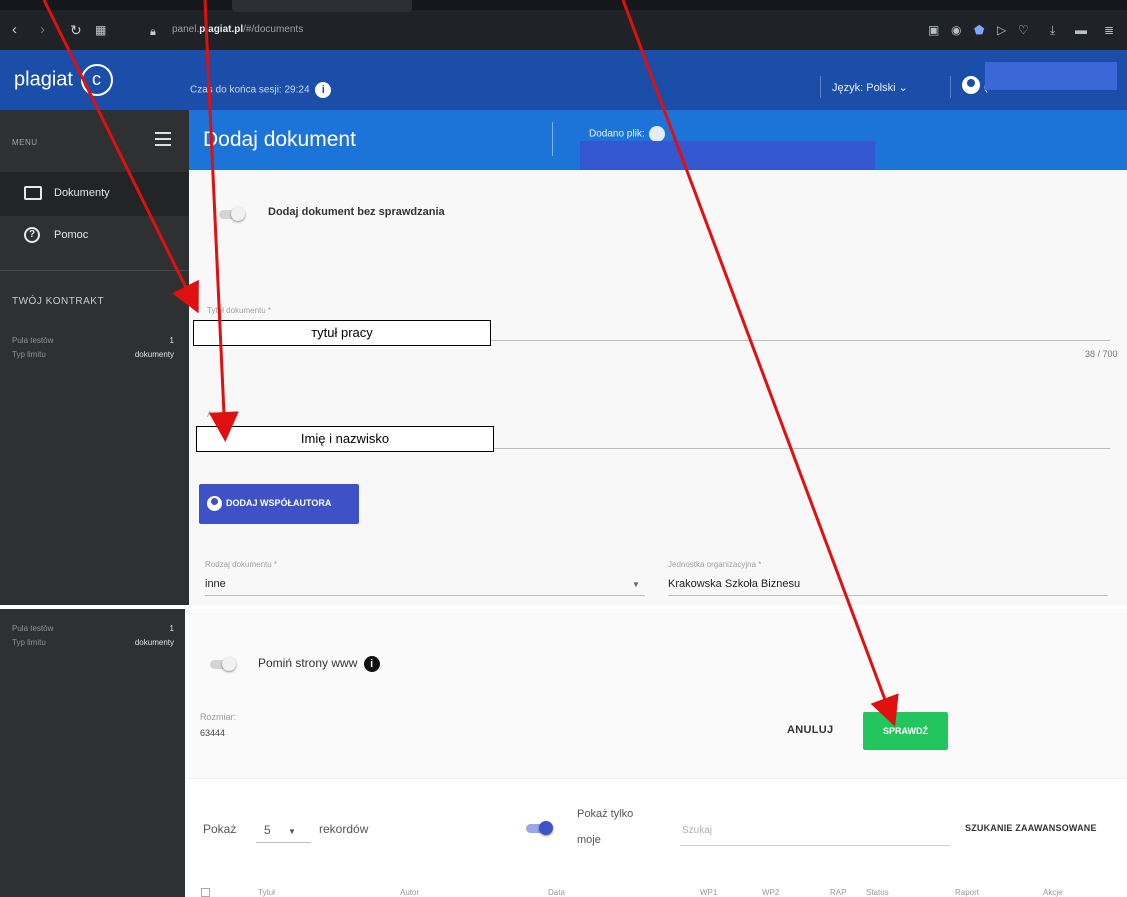  I want to click on column-header-report: Raport, so click(967, 892).